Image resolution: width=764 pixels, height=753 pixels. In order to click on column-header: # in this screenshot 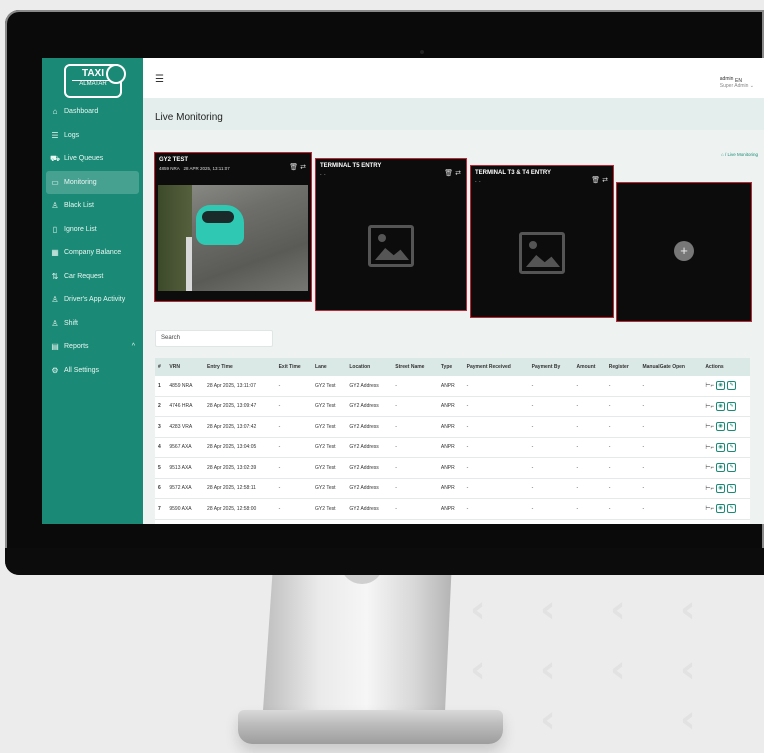, I will do `click(161, 367)`.